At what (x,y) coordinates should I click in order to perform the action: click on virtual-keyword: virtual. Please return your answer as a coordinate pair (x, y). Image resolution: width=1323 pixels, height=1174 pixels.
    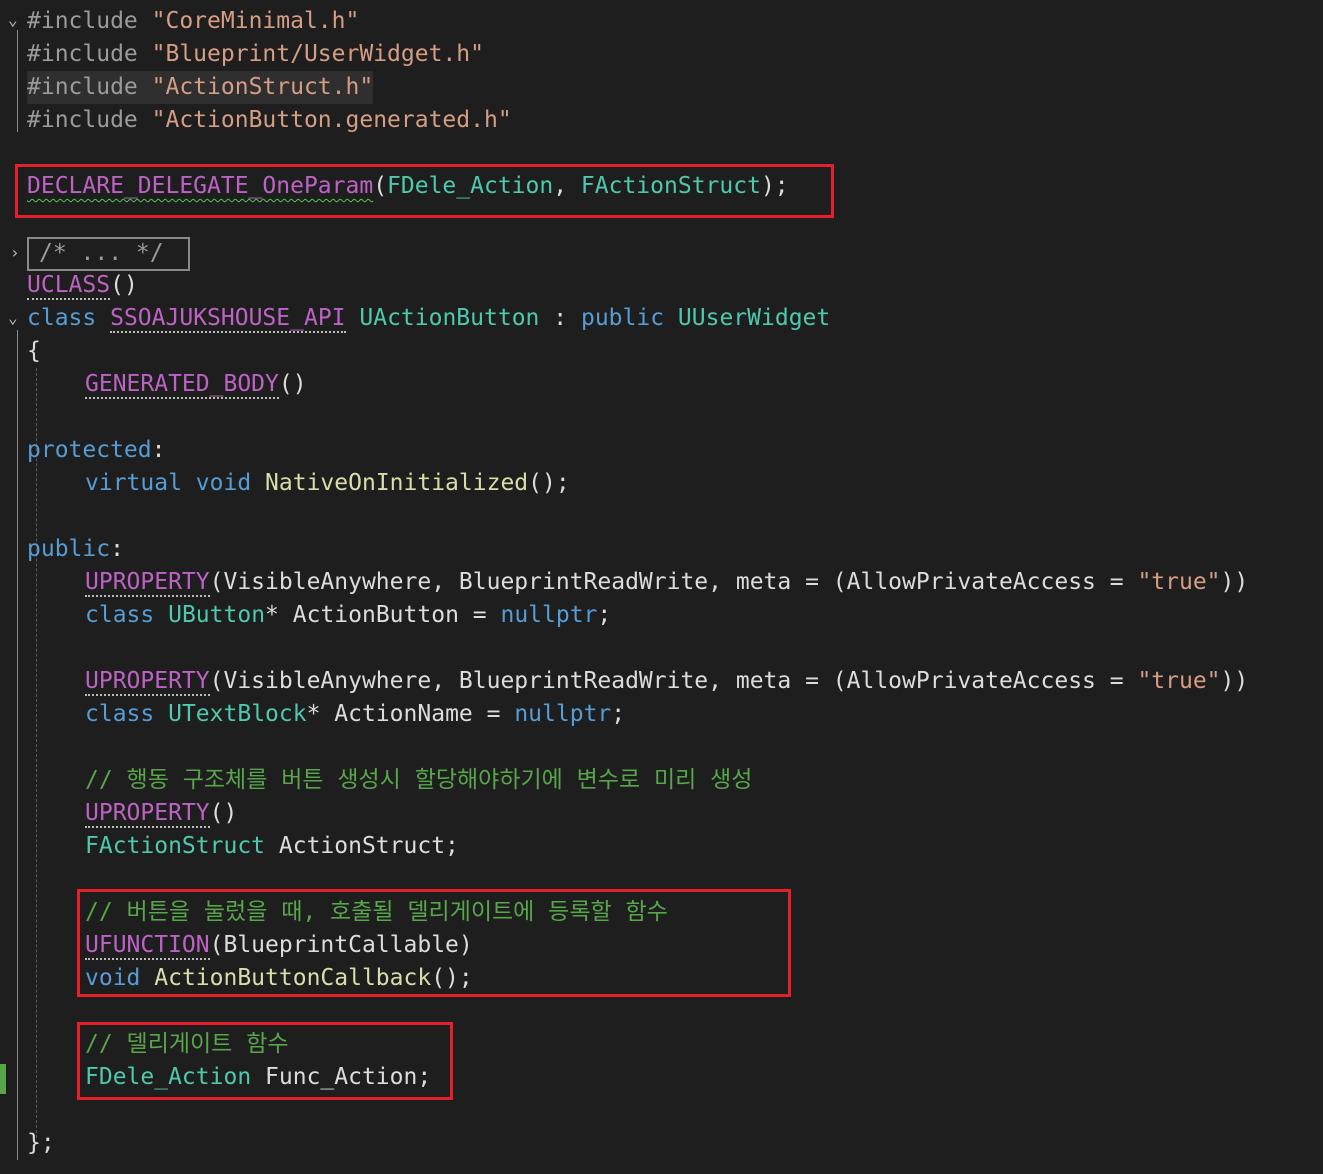
    Looking at the image, I should click on (133, 483).